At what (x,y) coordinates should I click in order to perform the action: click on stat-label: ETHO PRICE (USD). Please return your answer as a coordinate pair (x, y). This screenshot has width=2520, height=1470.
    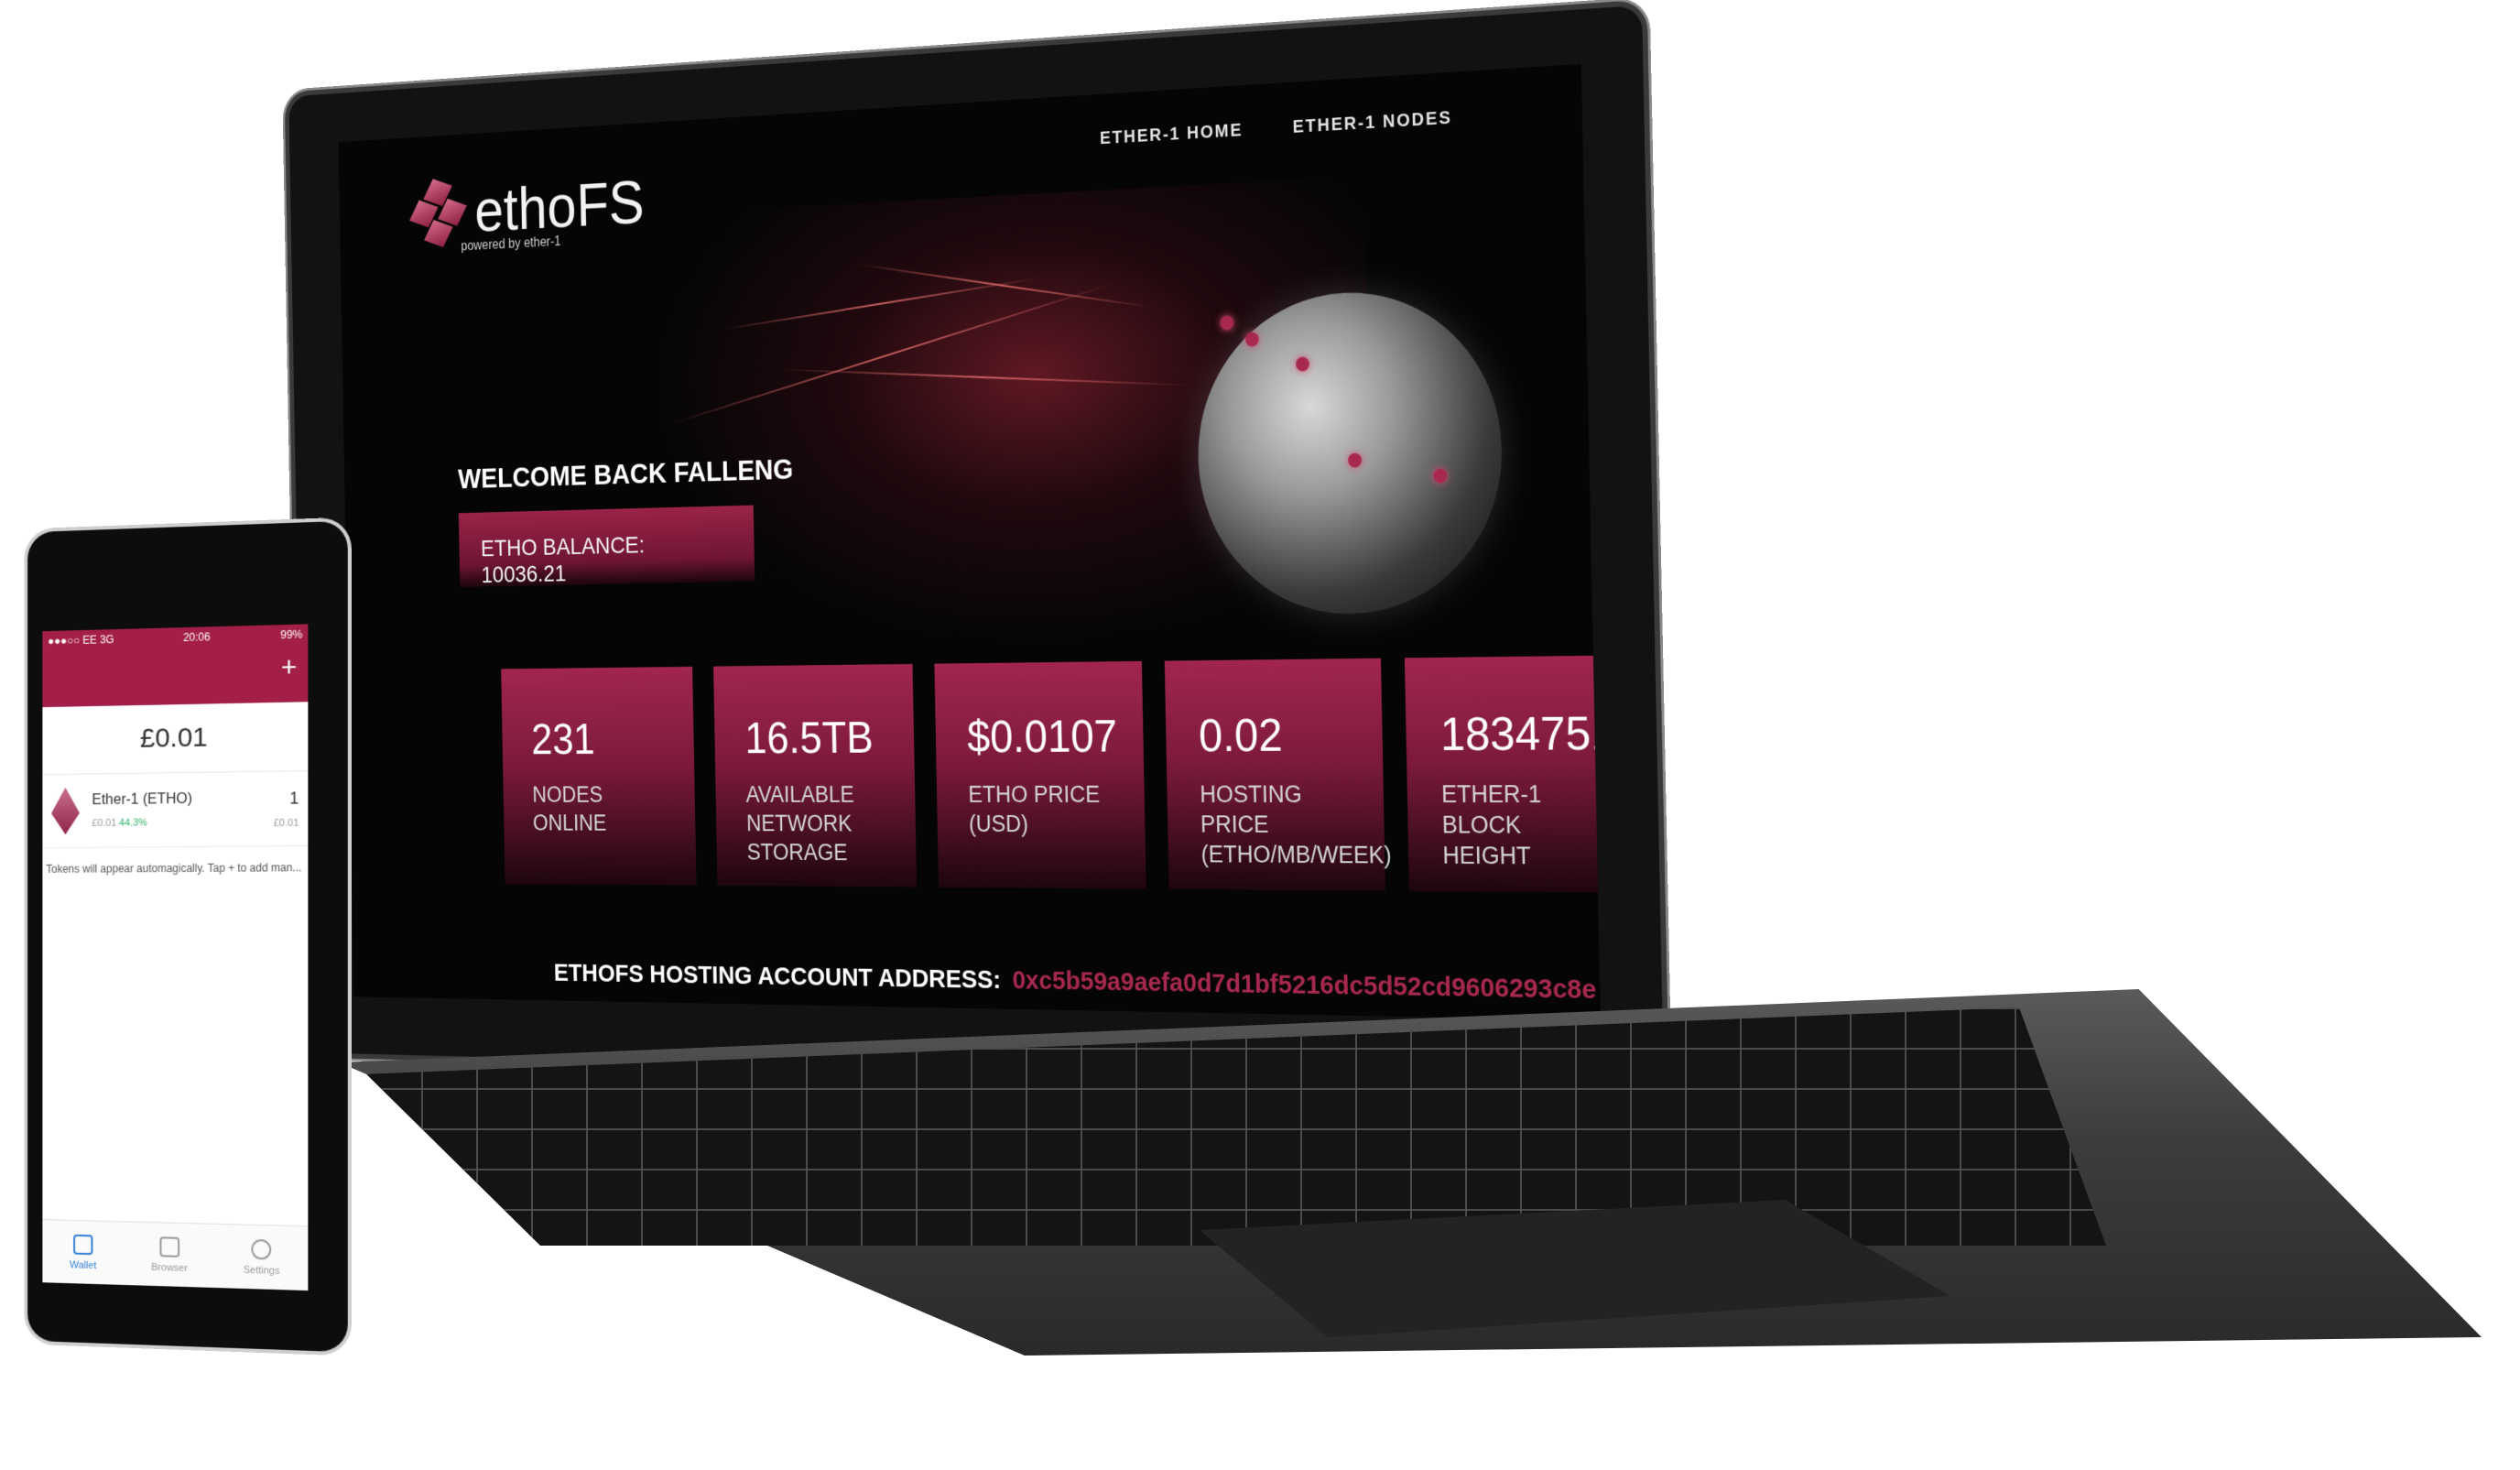
    Looking at the image, I should click on (1034, 808).